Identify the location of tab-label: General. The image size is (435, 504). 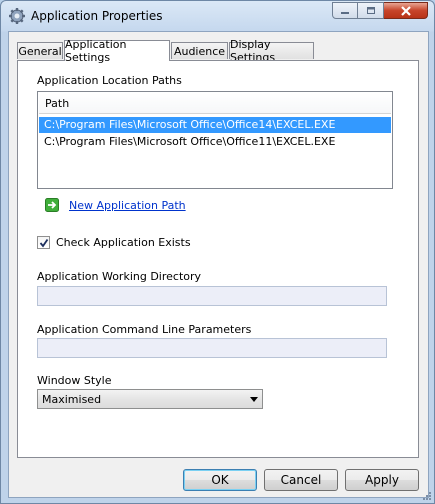
(40, 51).